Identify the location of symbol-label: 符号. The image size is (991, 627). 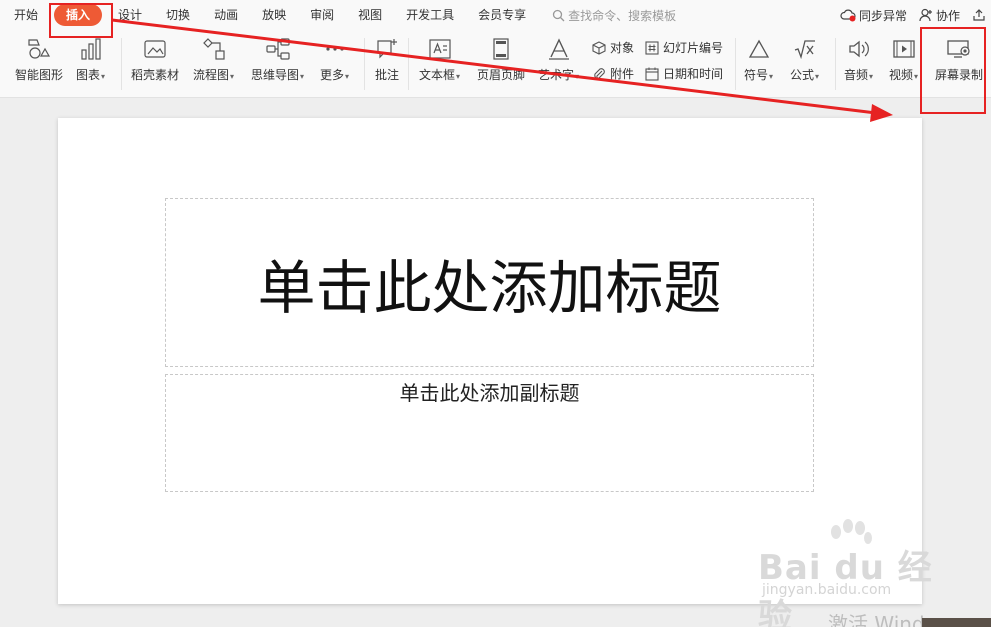
(756, 75).